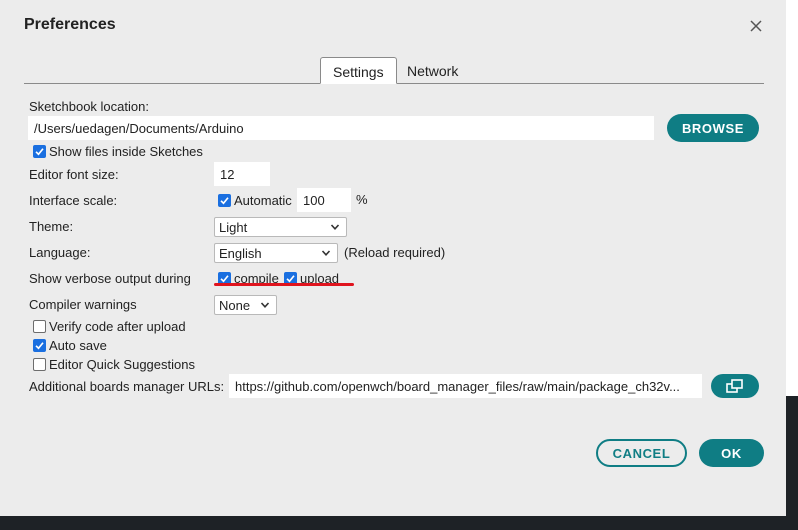 The width and height of the screenshot is (798, 530). Describe the element at coordinates (280, 227) in the screenshot. I see `theme-select: Light` at that location.